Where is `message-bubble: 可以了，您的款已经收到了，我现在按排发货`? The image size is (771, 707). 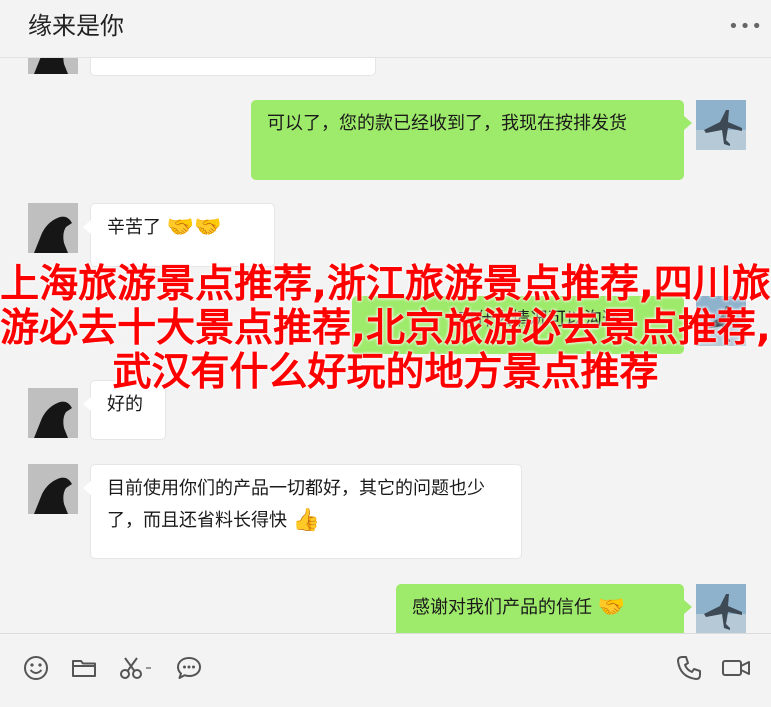 message-bubble: 可以了，您的款已经收到了，我现在按排发货 is located at coordinates (471, 140).